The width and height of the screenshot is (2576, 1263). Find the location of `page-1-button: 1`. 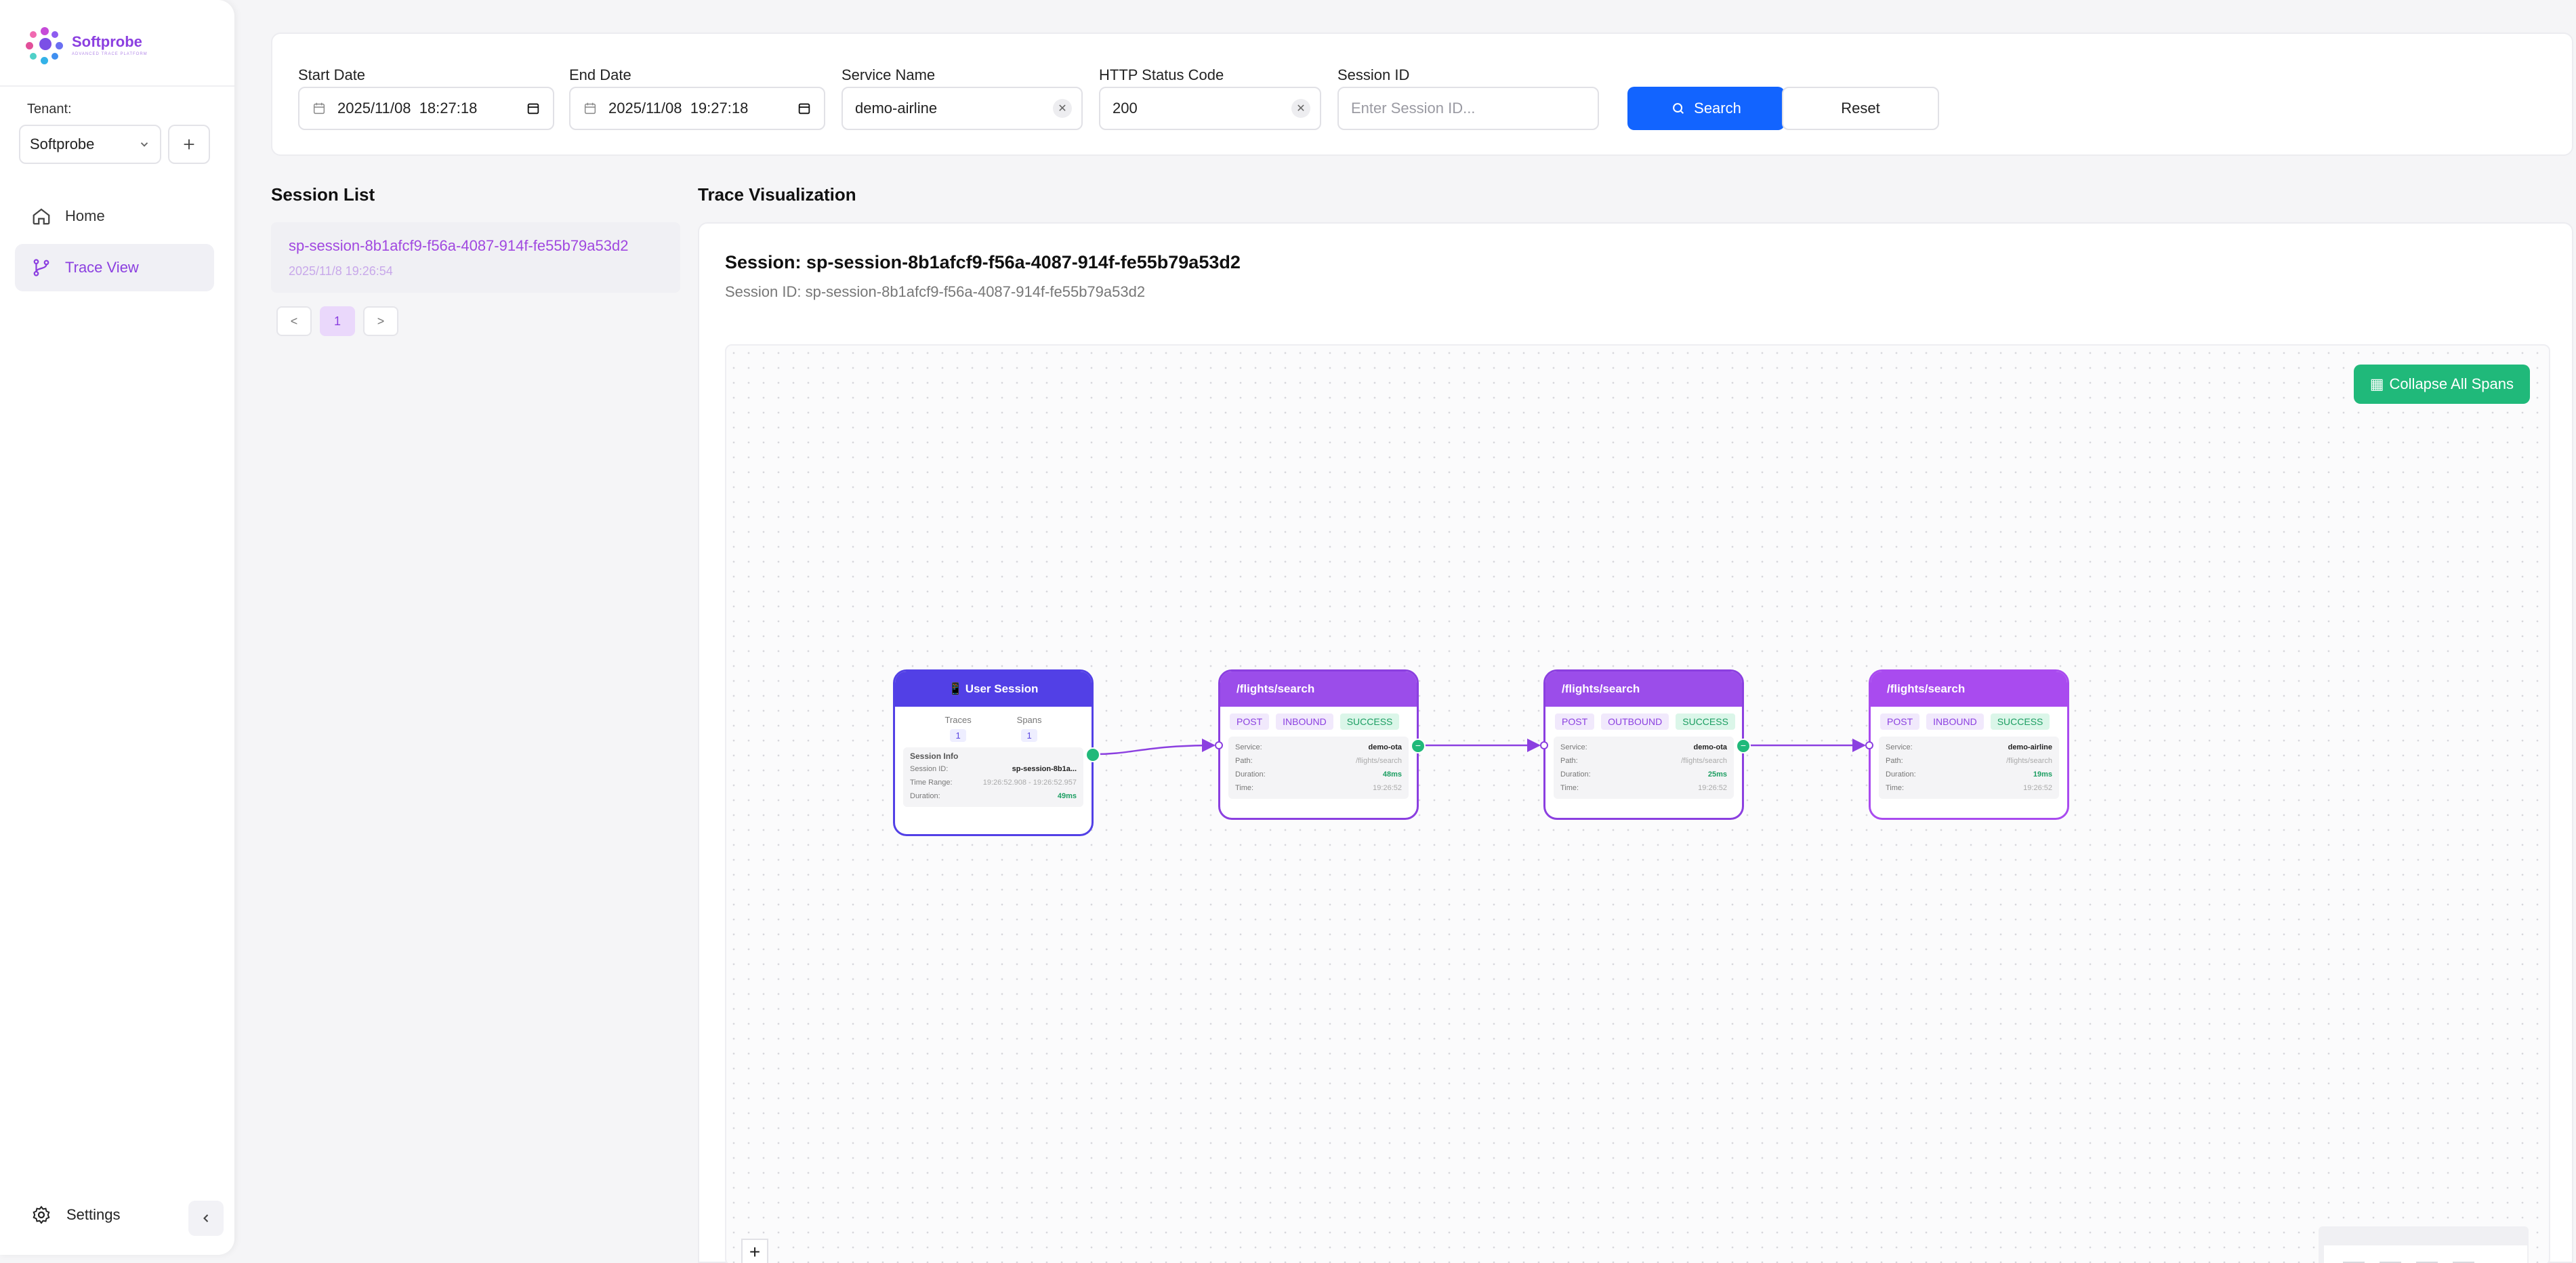

page-1-button: 1 is located at coordinates (337, 321).